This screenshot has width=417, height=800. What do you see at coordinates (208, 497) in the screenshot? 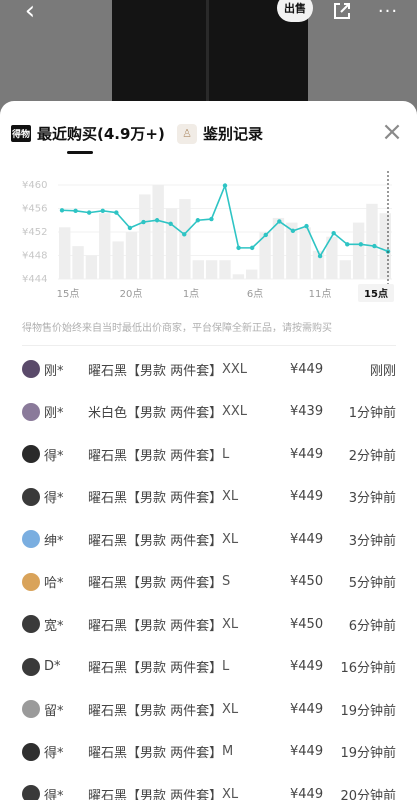
I see `purchase-row: 得* 曜石黑【男款 两件套】 XL ¥449 3分钟前` at bounding box center [208, 497].